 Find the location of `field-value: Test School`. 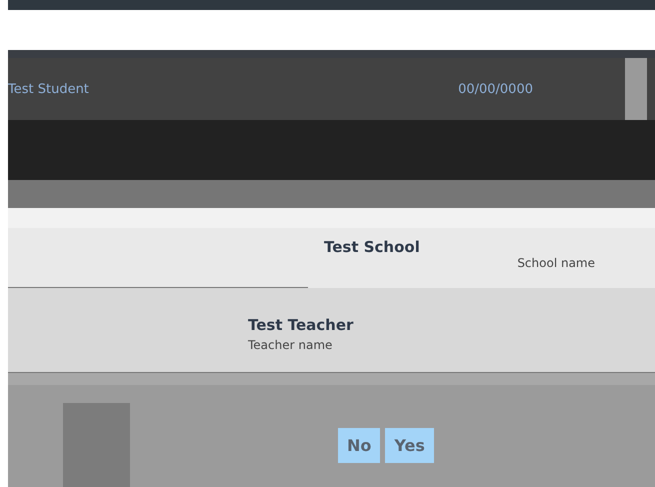

field-value: Test School is located at coordinates (372, 248).